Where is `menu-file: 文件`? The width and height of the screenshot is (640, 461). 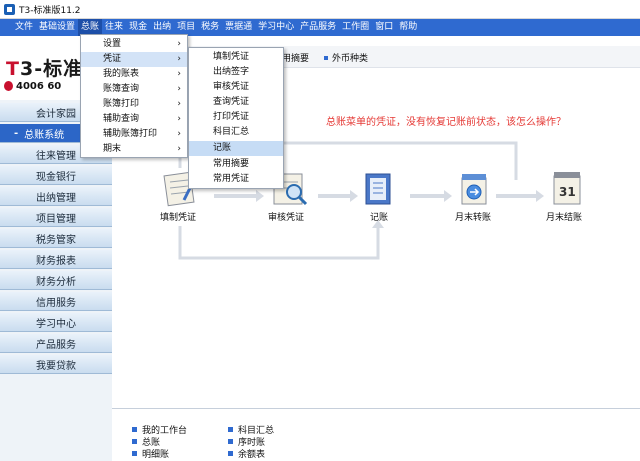 menu-file: 文件 is located at coordinates (24, 27).